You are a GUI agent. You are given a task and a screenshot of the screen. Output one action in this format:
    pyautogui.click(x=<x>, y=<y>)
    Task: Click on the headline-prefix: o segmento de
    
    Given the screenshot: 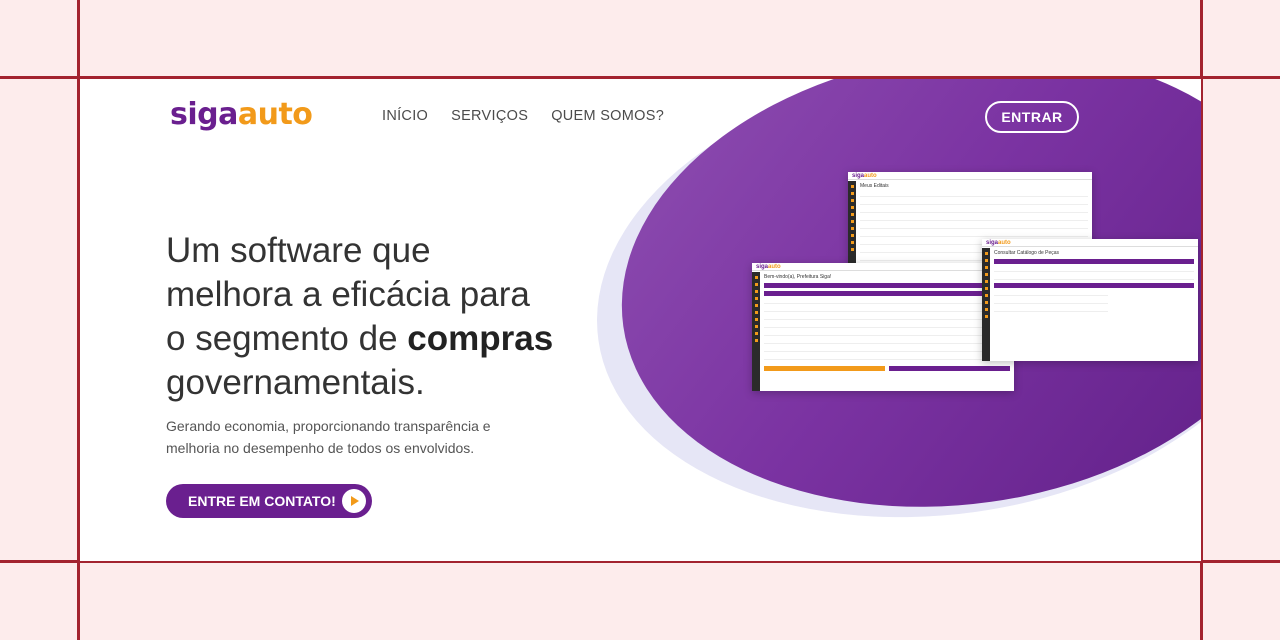 What is the action you would take?
    pyautogui.click(x=287, y=338)
    